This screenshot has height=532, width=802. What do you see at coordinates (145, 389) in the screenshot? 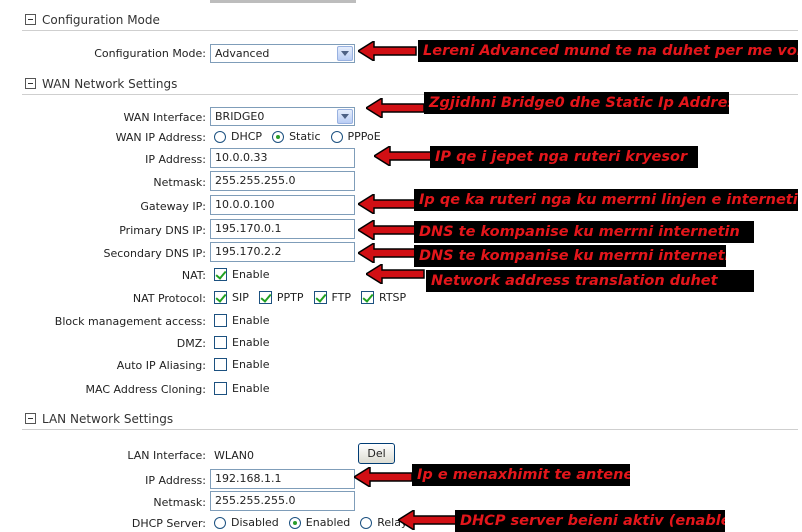
I see `mac-clone-label: MAC Address Cloning:` at bounding box center [145, 389].